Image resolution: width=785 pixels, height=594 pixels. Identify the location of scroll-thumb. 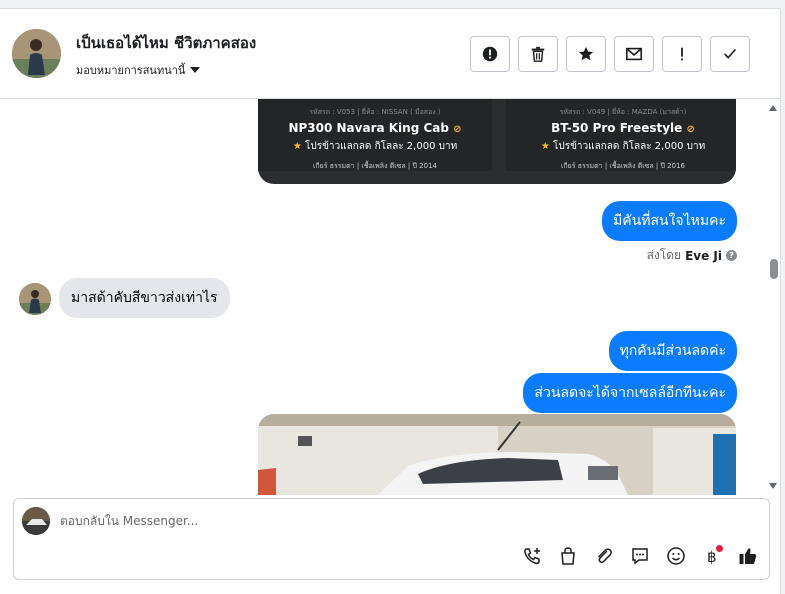
(774, 269).